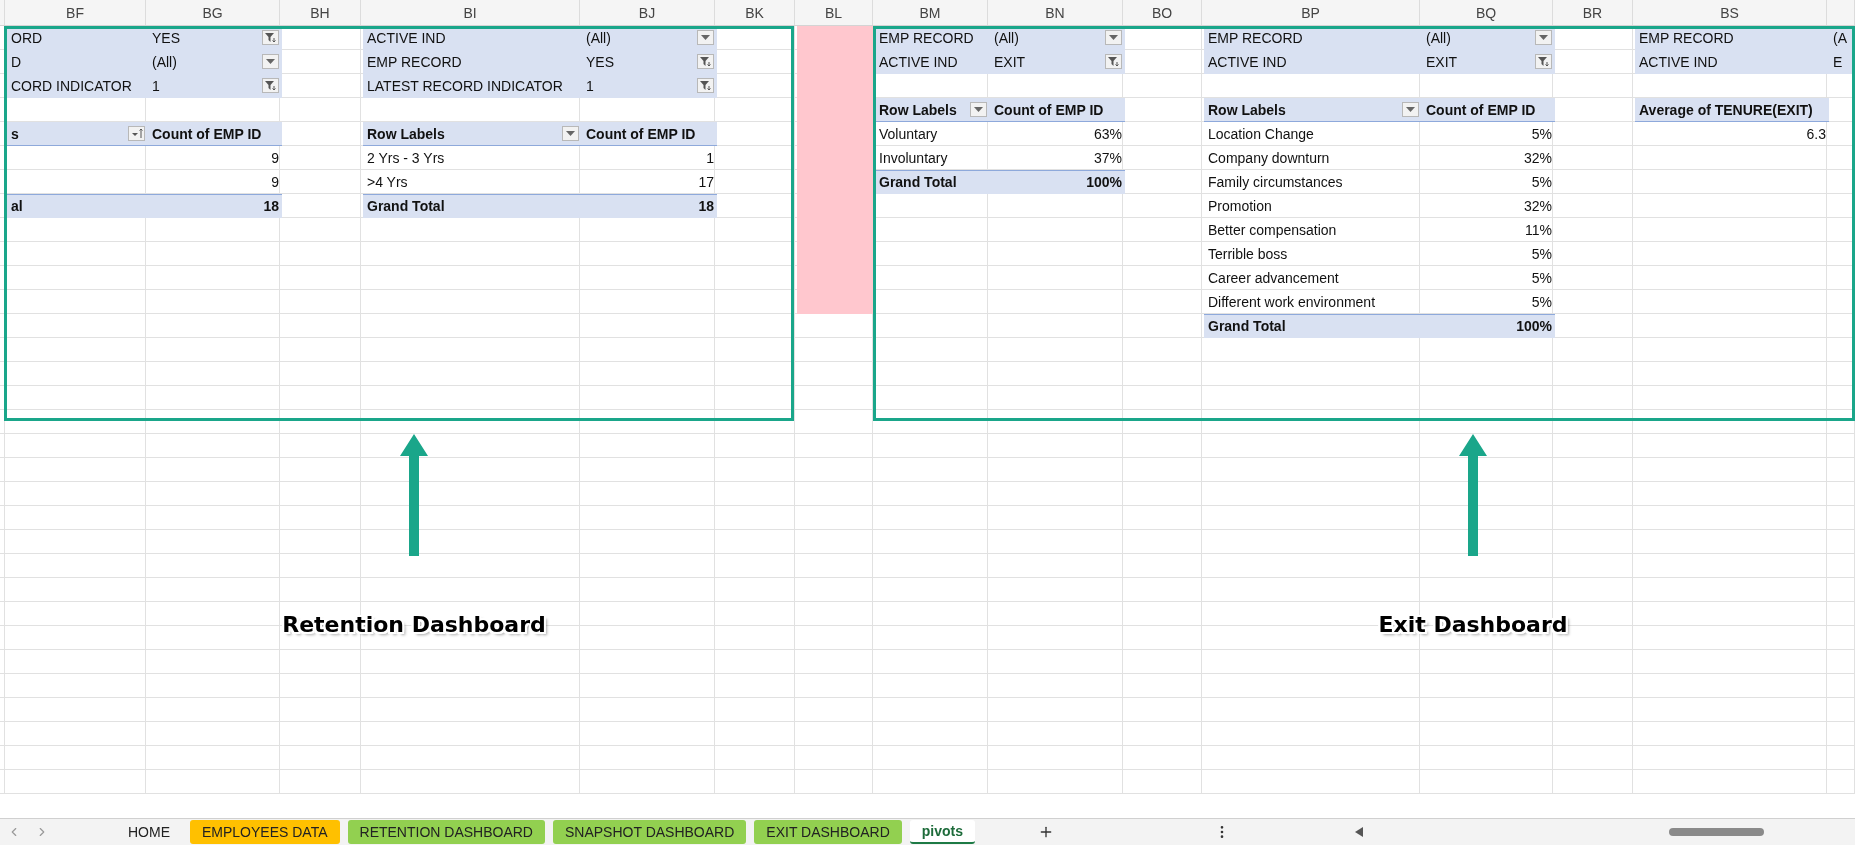 This screenshot has width=1855, height=845. Describe the element at coordinates (833, 12) in the screenshot. I see `column-letter: BL` at that location.